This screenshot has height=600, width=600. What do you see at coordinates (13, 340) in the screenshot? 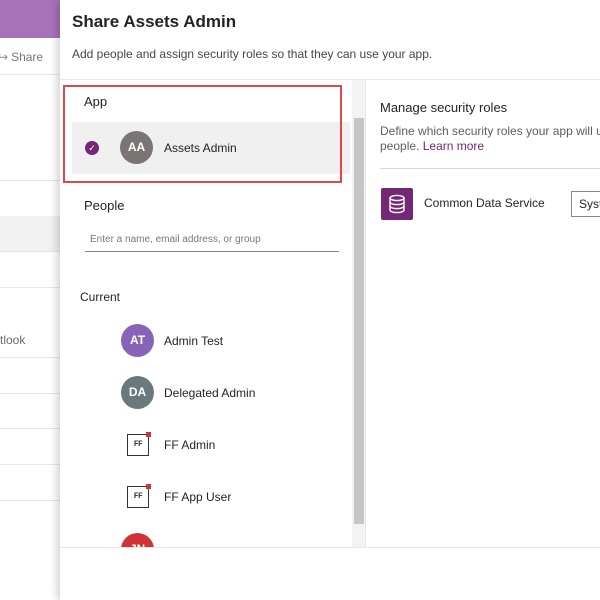
I see `background-outlook-text: tlook` at bounding box center [13, 340].